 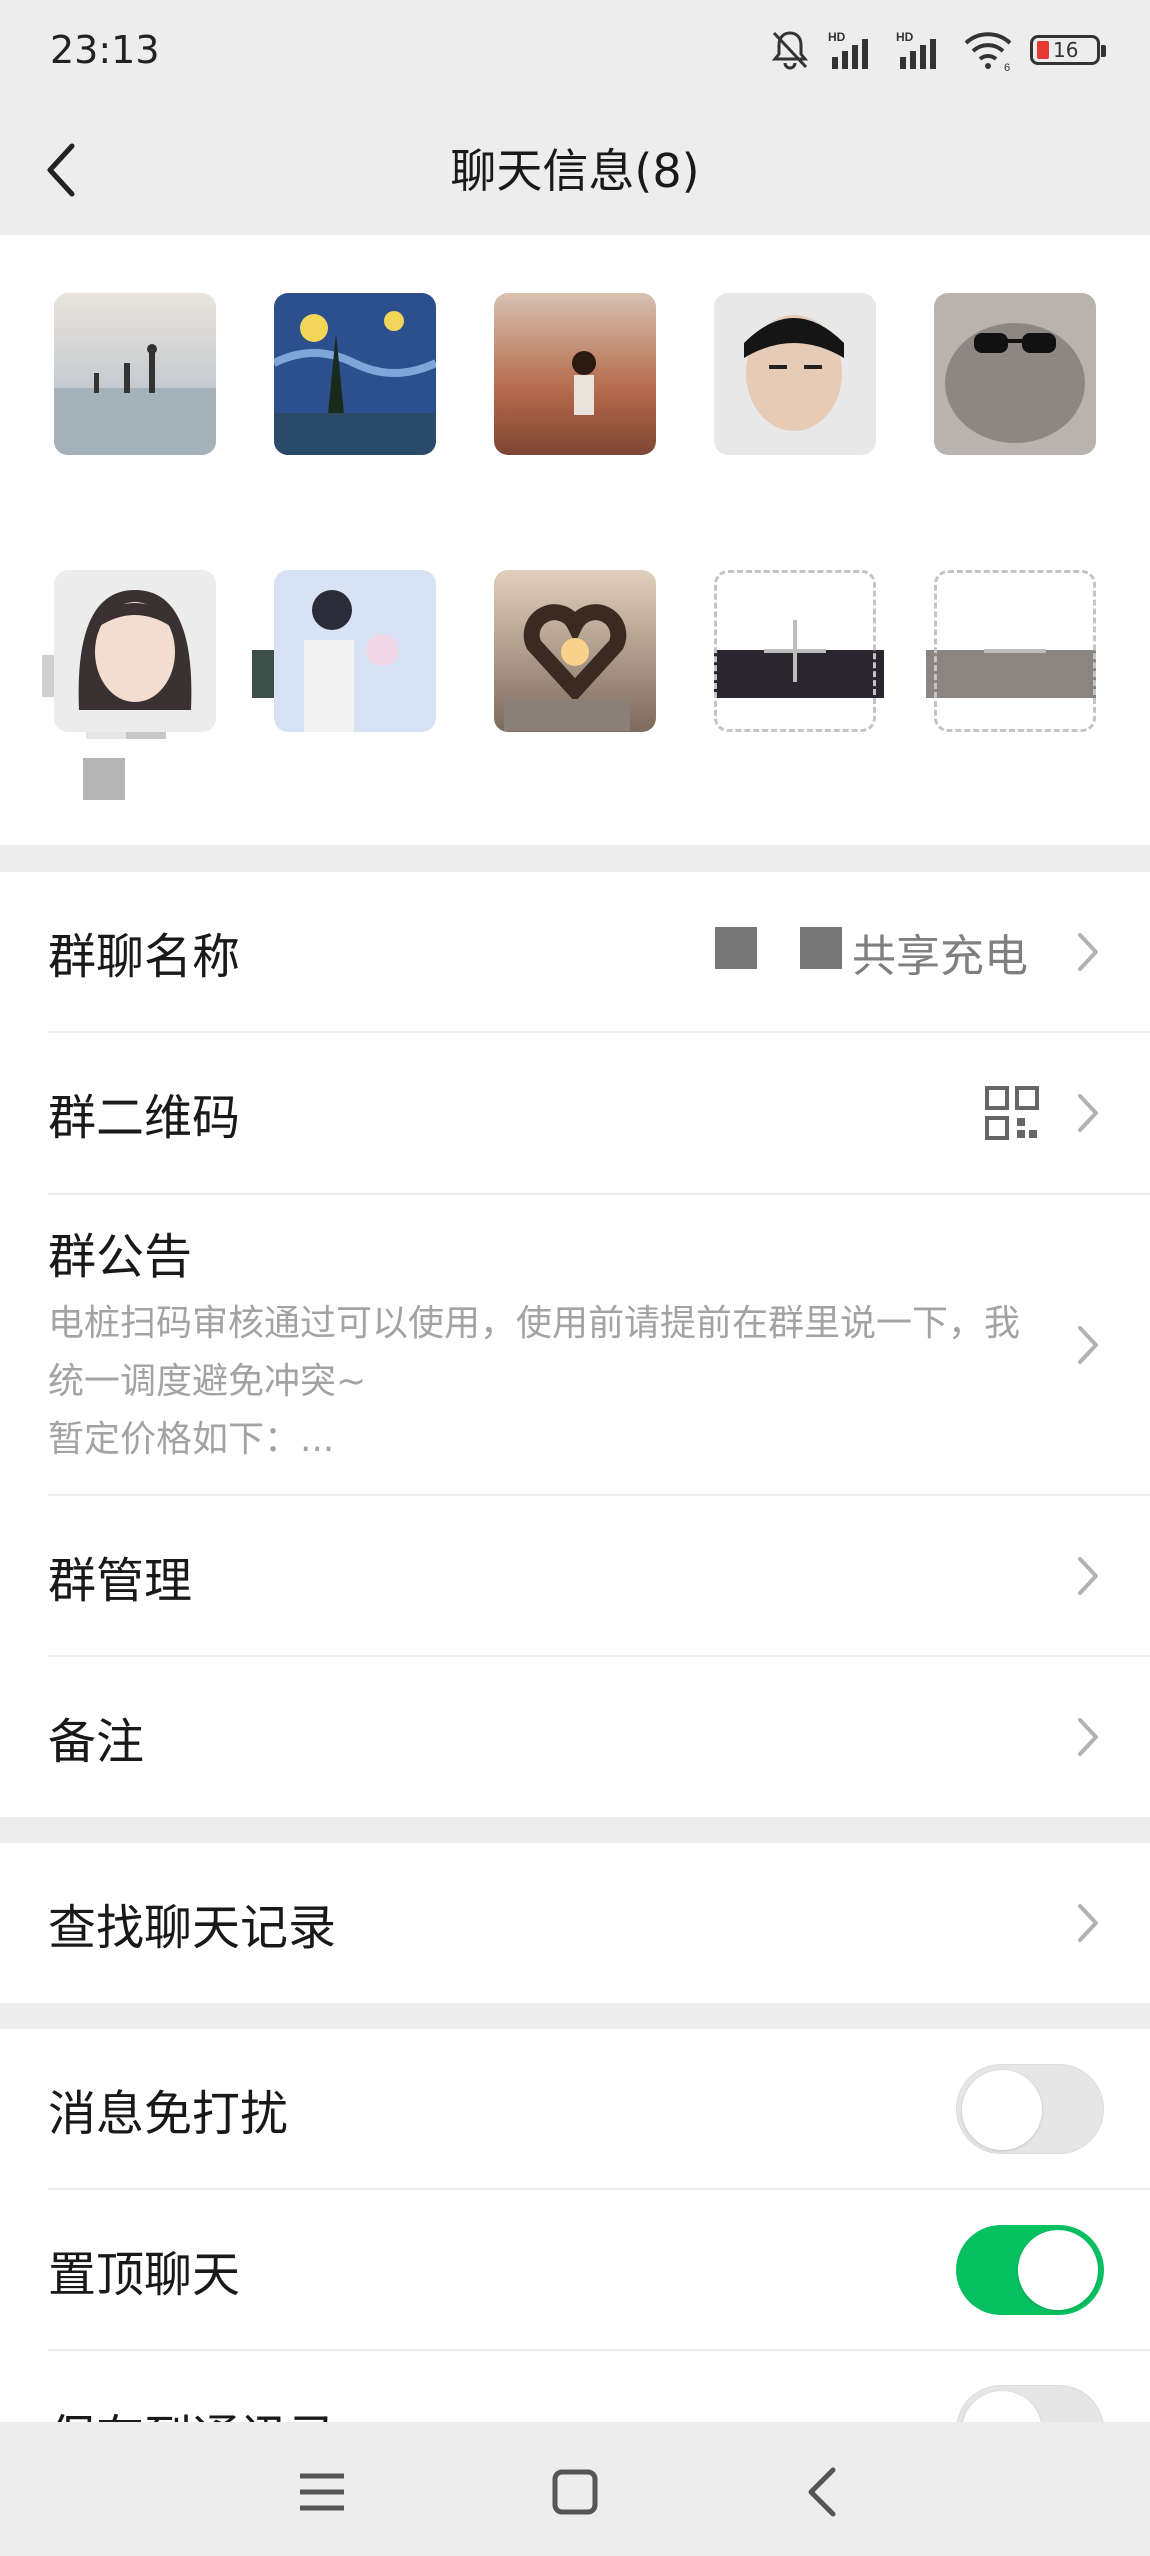 What do you see at coordinates (144, 957) in the screenshot?
I see `group-name-label: 群聊名称` at bounding box center [144, 957].